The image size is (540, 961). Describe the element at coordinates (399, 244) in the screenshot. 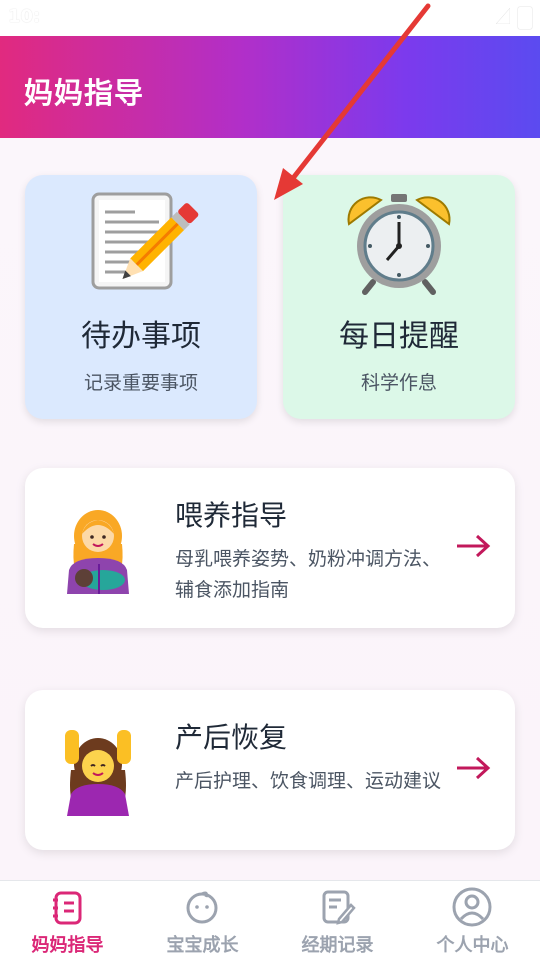

I see `alarm-clock-icon` at that location.